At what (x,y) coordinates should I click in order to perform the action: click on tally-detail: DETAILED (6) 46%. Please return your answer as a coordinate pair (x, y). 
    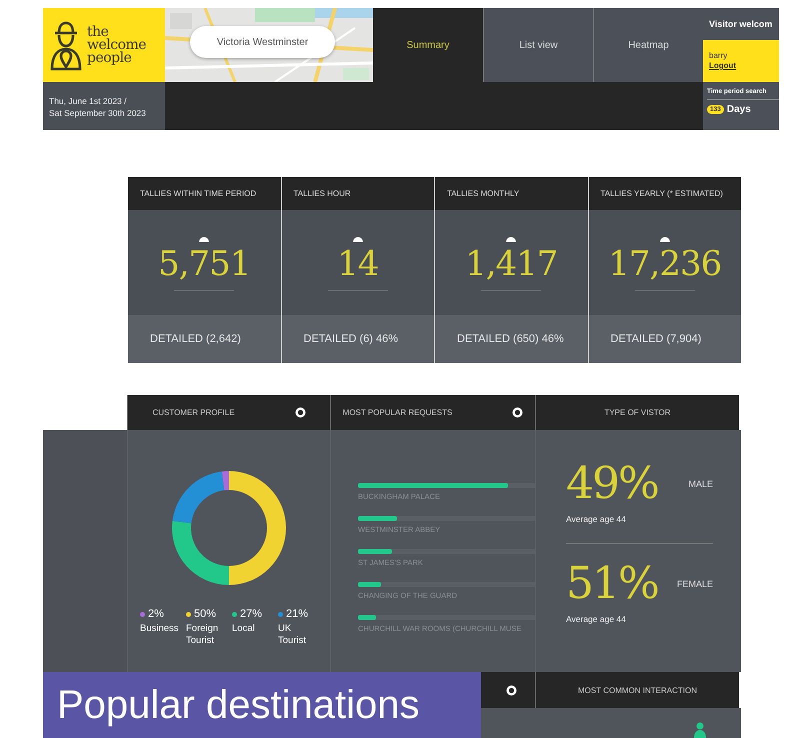
    Looking at the image, I should click on (351, 339).